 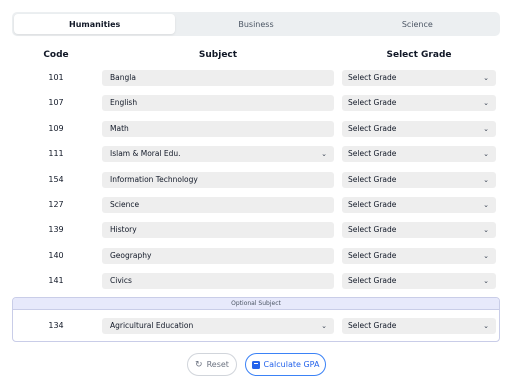 What do you see at coordinates (218, 103) in the screenshot?
I see `subject-field: English` at bounding box center [218, 103].